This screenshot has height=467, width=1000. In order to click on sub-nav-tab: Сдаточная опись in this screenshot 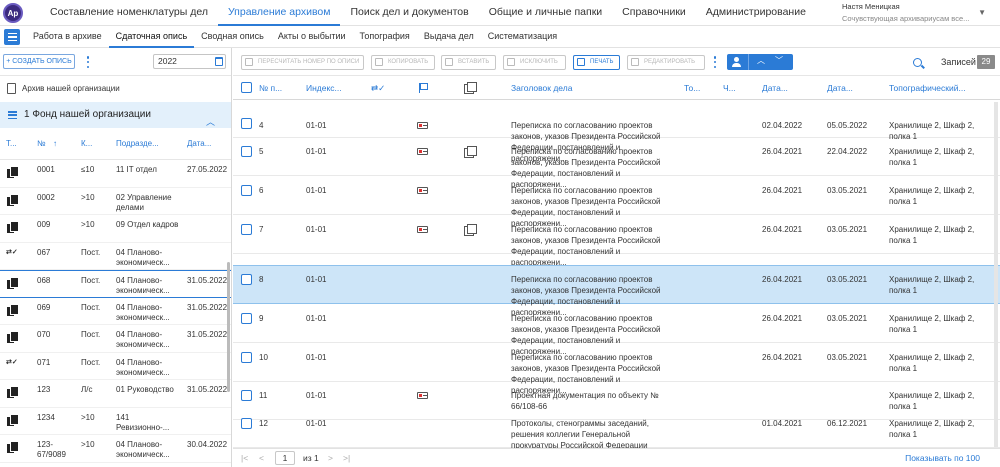, I will do `click(151, 37)`.